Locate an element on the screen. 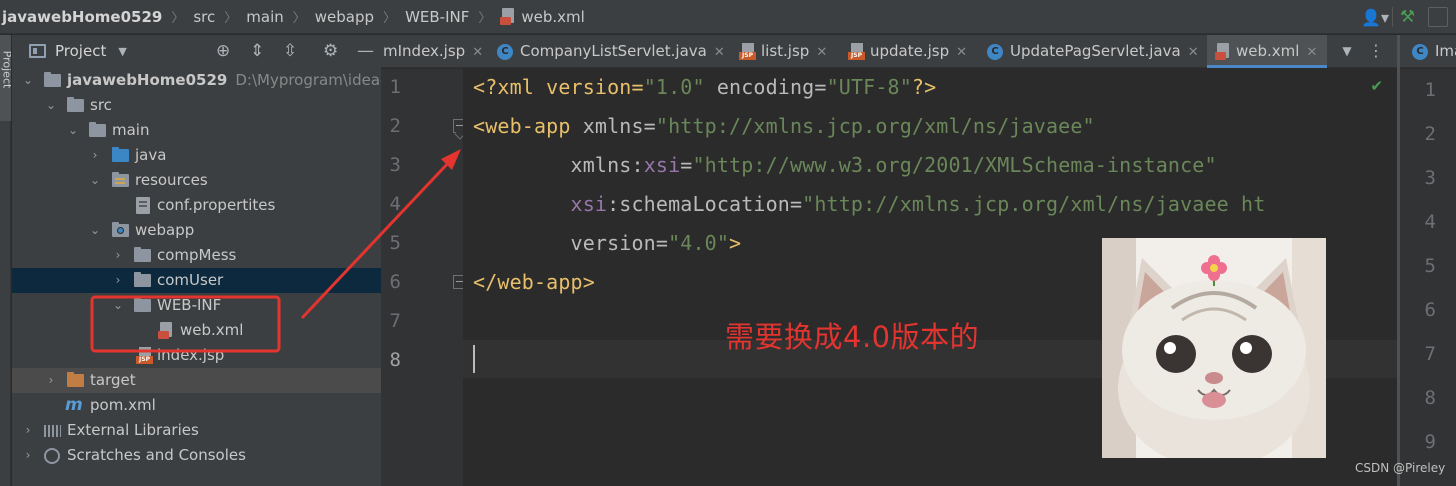  breadcrumb-webapp: webapp is located at coordinates (344, 17).